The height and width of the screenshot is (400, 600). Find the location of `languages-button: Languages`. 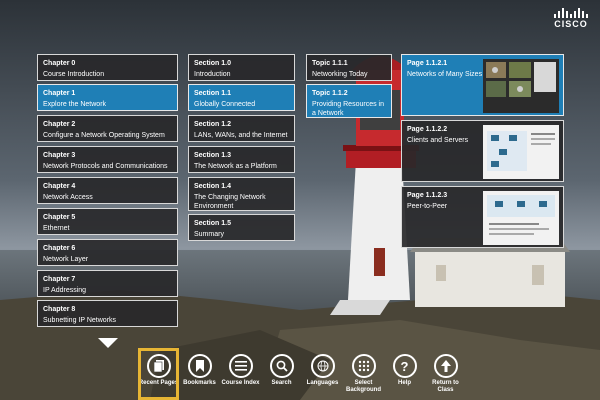

languages-button: Languages is located at coordinates (322, 374).